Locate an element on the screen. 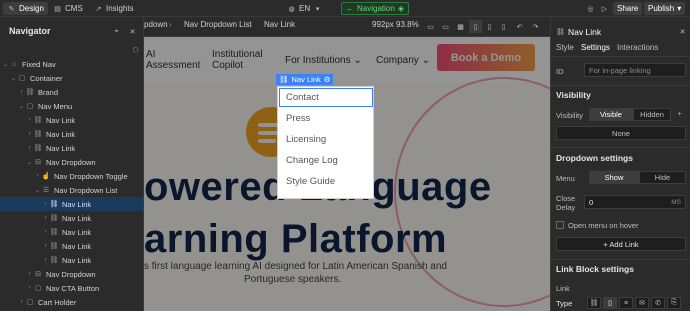 Image resolution: width=690 pixels, height=311 pixels. type-page-button: ▯ is located at coordinates (610, 303).